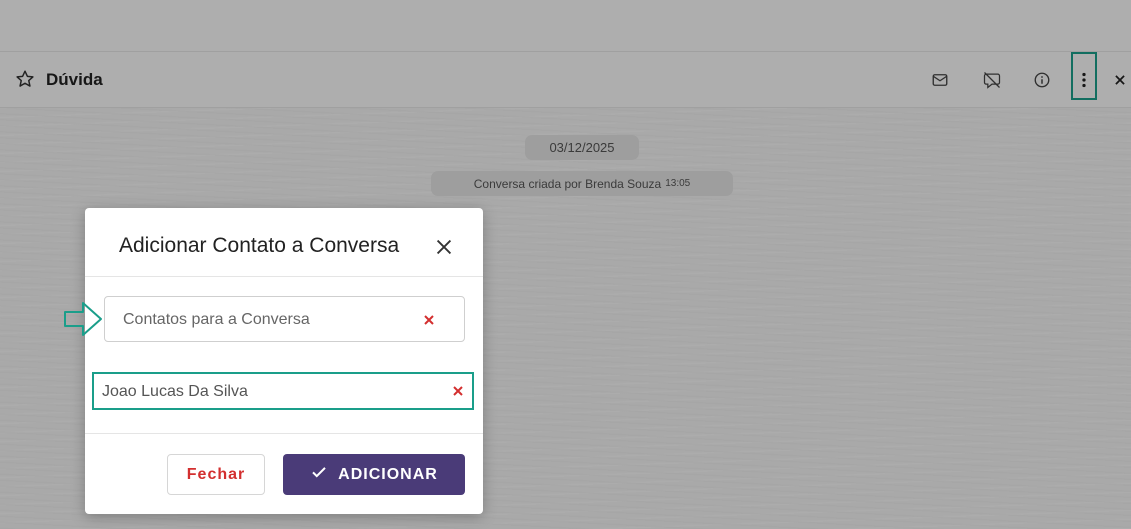 This screenshot has width=1131, height=529. I want to click on selected-contact-name: Joao Lucas Da Silva, so click(175, 391).